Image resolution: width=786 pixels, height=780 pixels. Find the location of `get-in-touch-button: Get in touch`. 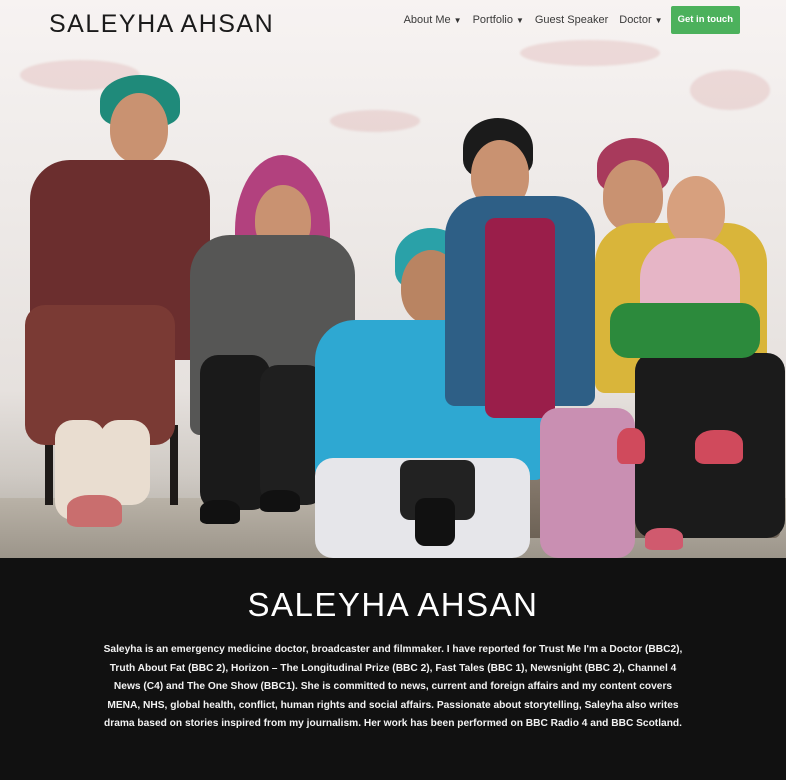

get-in-touch-button: Get in touch is located at coordinates (705, 20).